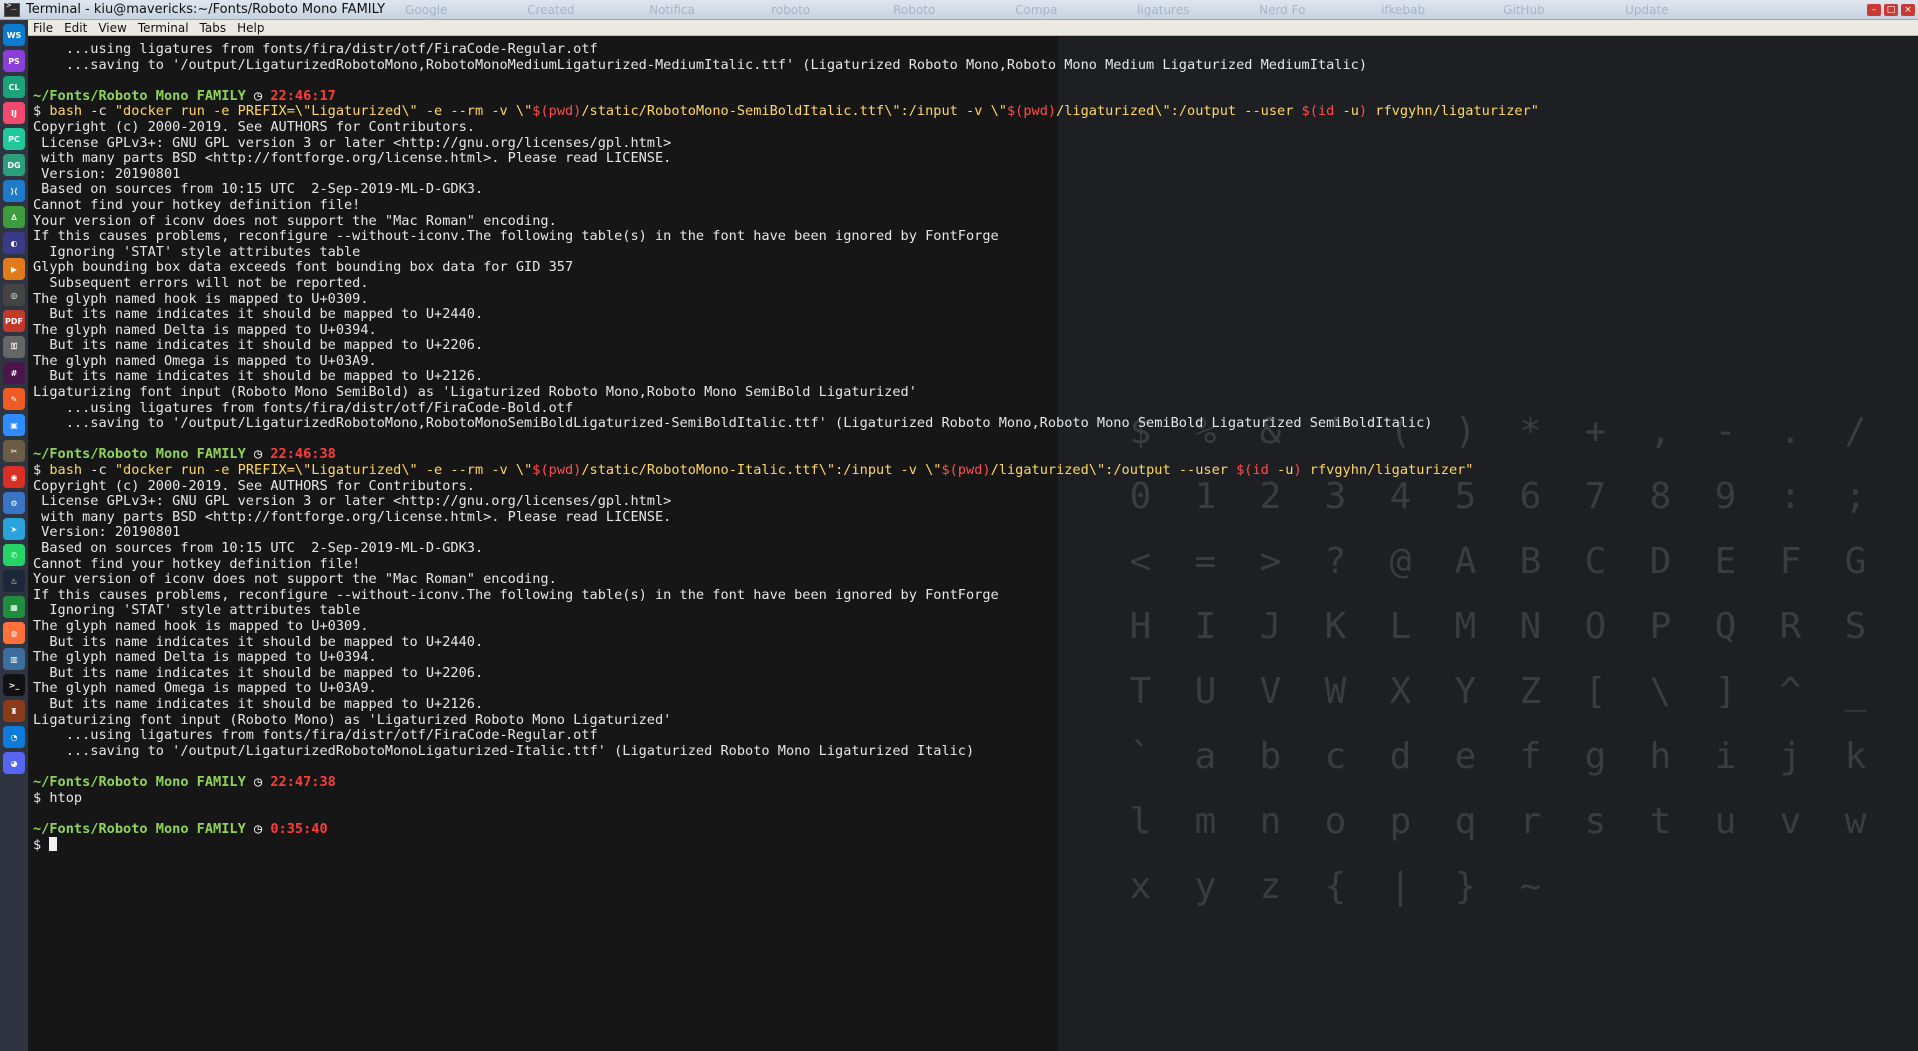 This screenshot has height=1051, width=1918. I want to click on minimize-button: –, so click(1874, 9).